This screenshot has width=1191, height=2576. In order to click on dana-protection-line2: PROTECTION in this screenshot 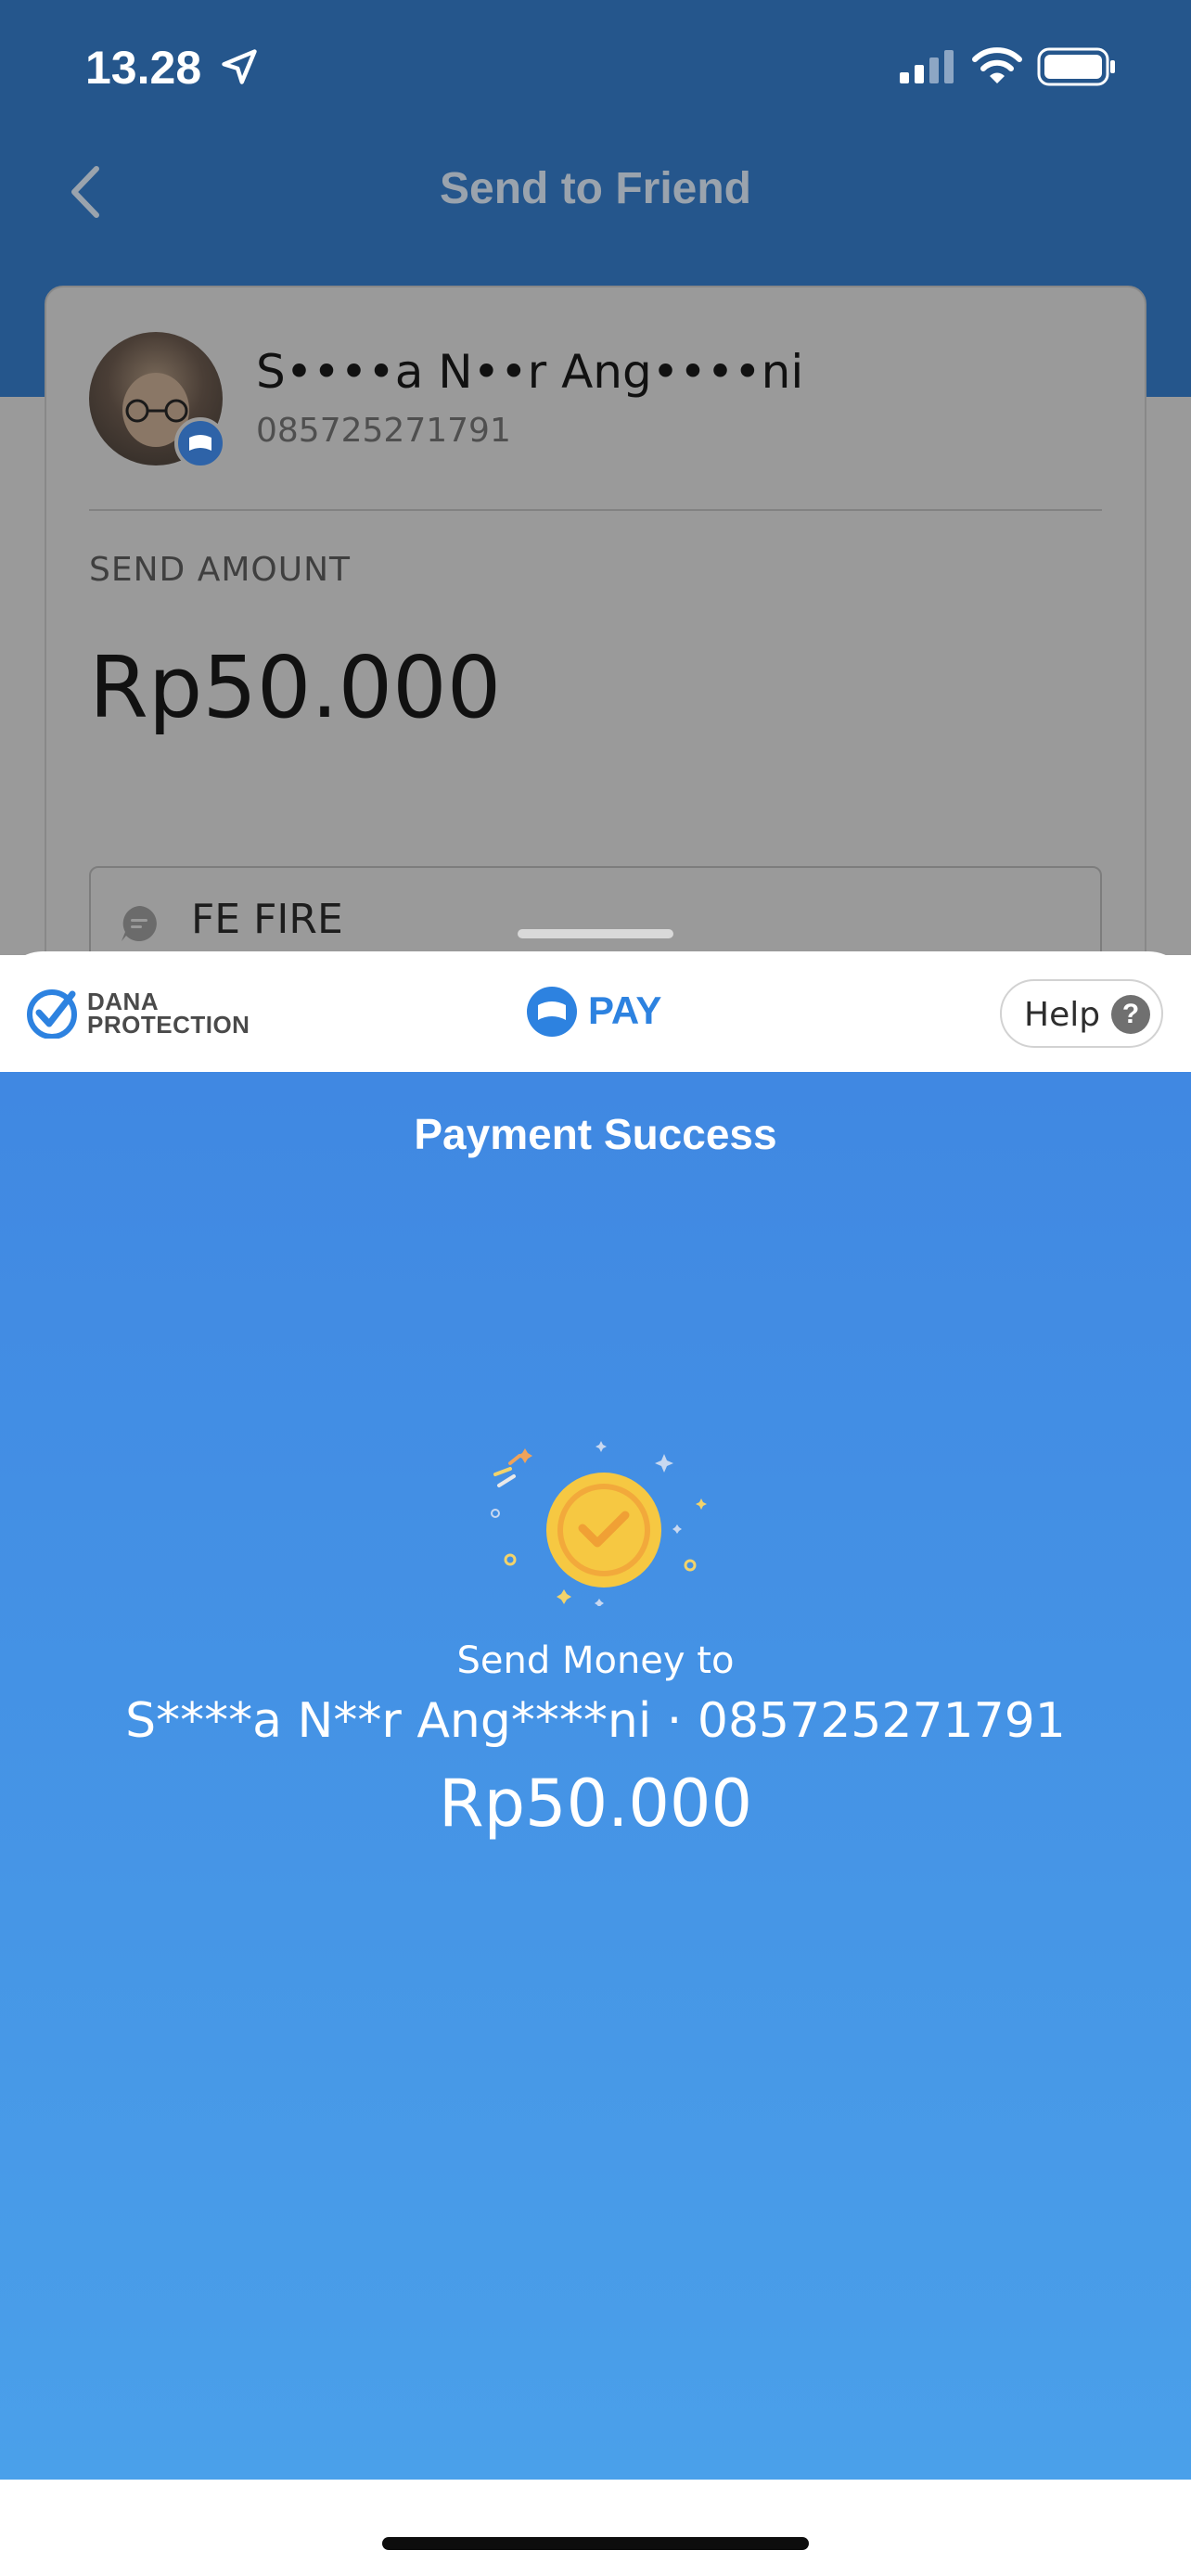, I will do `click(168, 1025)`.